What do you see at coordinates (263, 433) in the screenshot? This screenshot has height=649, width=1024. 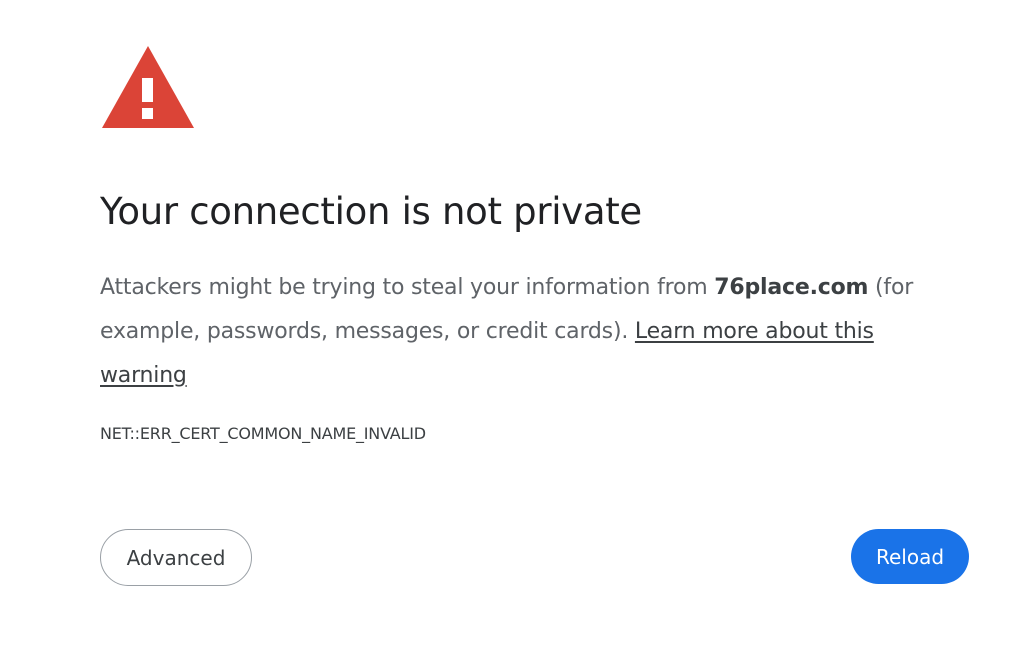 I see `error-code: NET::ERR_CERT_COMMON_NAME_INVALID` at bounding box center [263, 433].